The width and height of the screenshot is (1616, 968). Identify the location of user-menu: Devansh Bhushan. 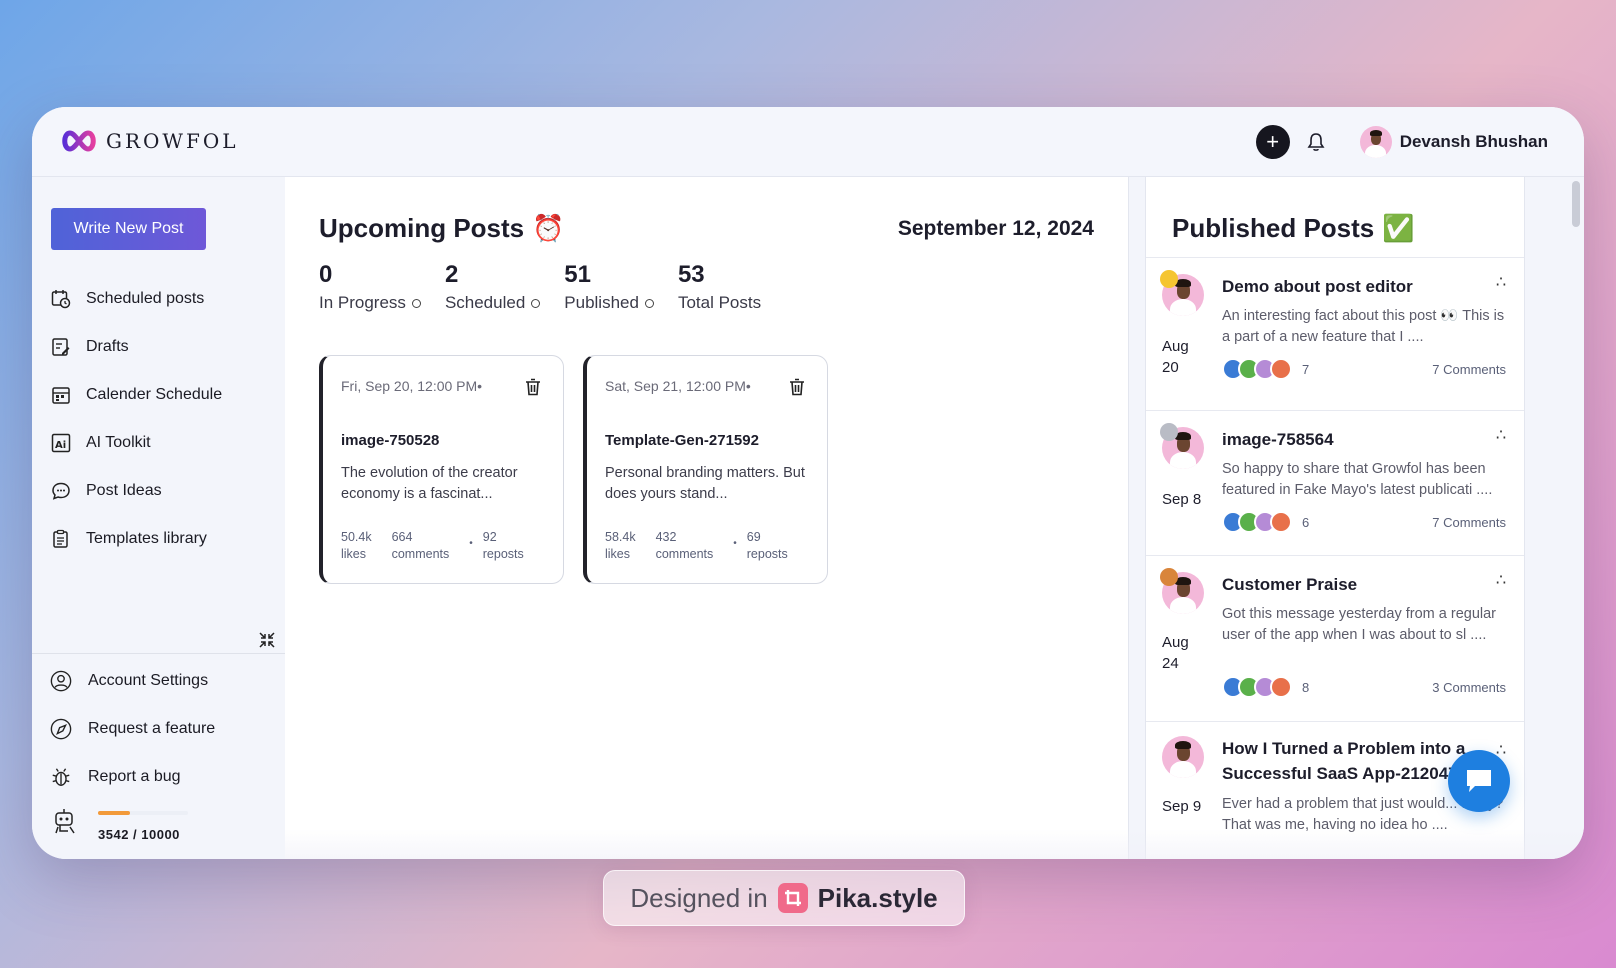
(1453, 142).